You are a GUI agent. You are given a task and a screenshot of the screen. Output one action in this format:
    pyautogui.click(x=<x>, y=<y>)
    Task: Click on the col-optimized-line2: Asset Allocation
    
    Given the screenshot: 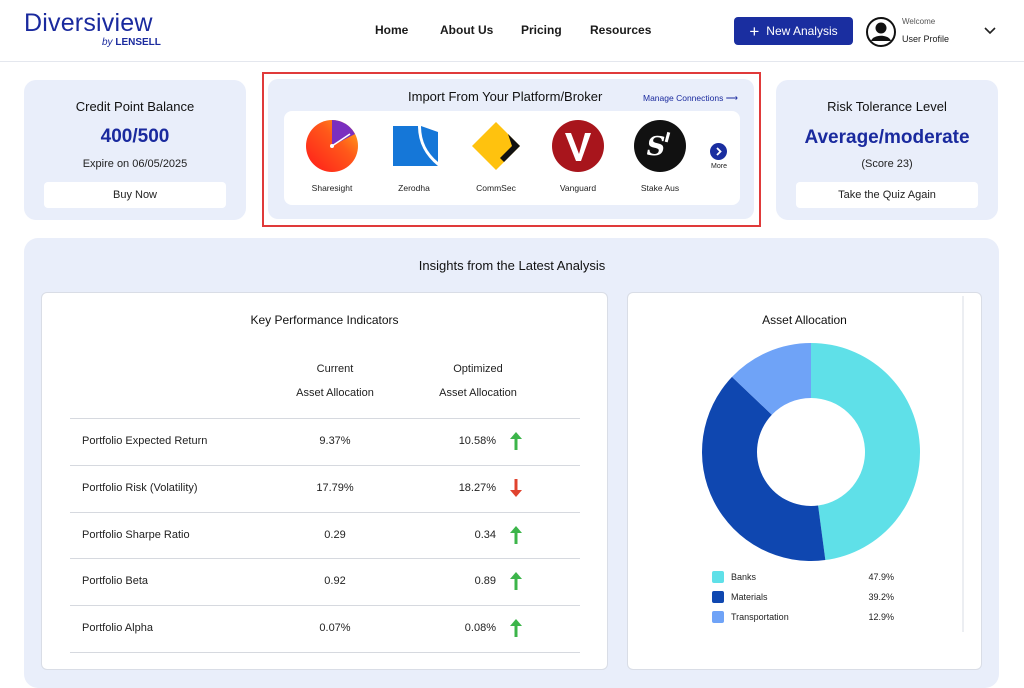 What is the action you would take?
    pyautogui.click(x=478, y=393)
    